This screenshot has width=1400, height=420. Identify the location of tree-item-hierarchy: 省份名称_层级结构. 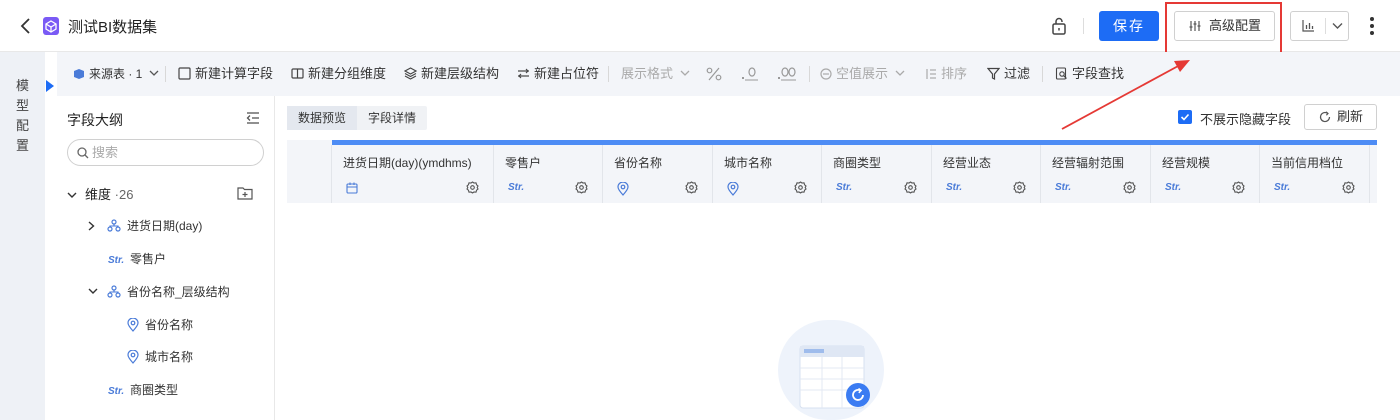
(159, 292).